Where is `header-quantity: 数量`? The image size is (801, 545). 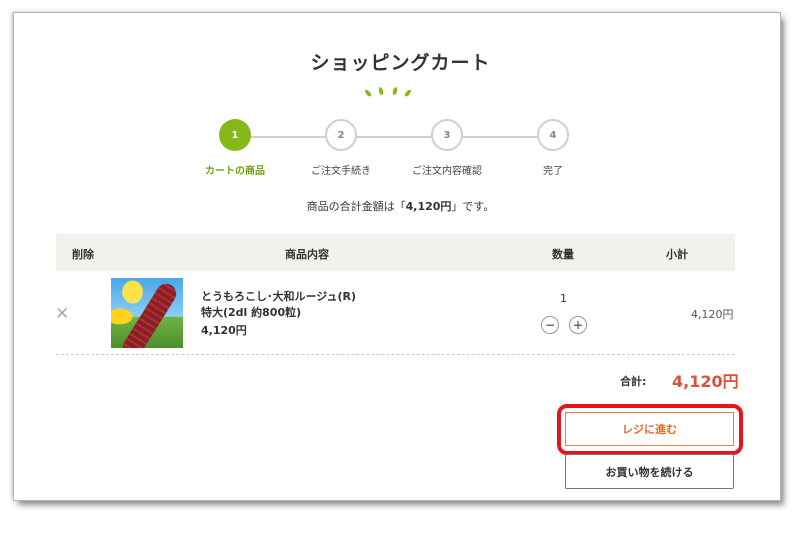 header-quantity: 数量 is located at coordinates (563, 254).